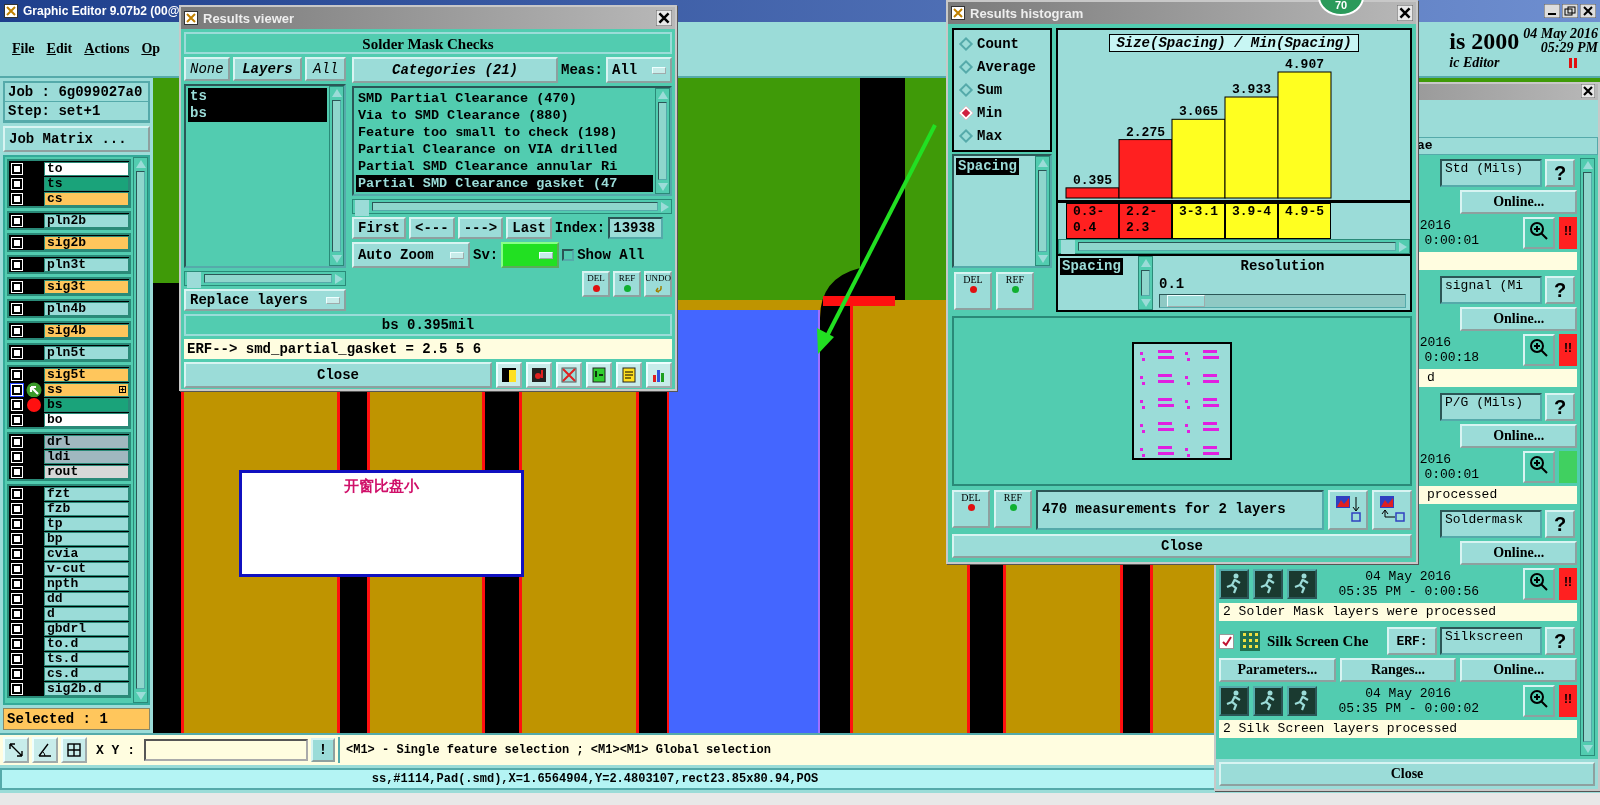 Image resolution: width=1600 pixels, height=805 pixels. Describe the element at coordinates (226, 750) in the screenshot. I see `xy-input-field` at that location.